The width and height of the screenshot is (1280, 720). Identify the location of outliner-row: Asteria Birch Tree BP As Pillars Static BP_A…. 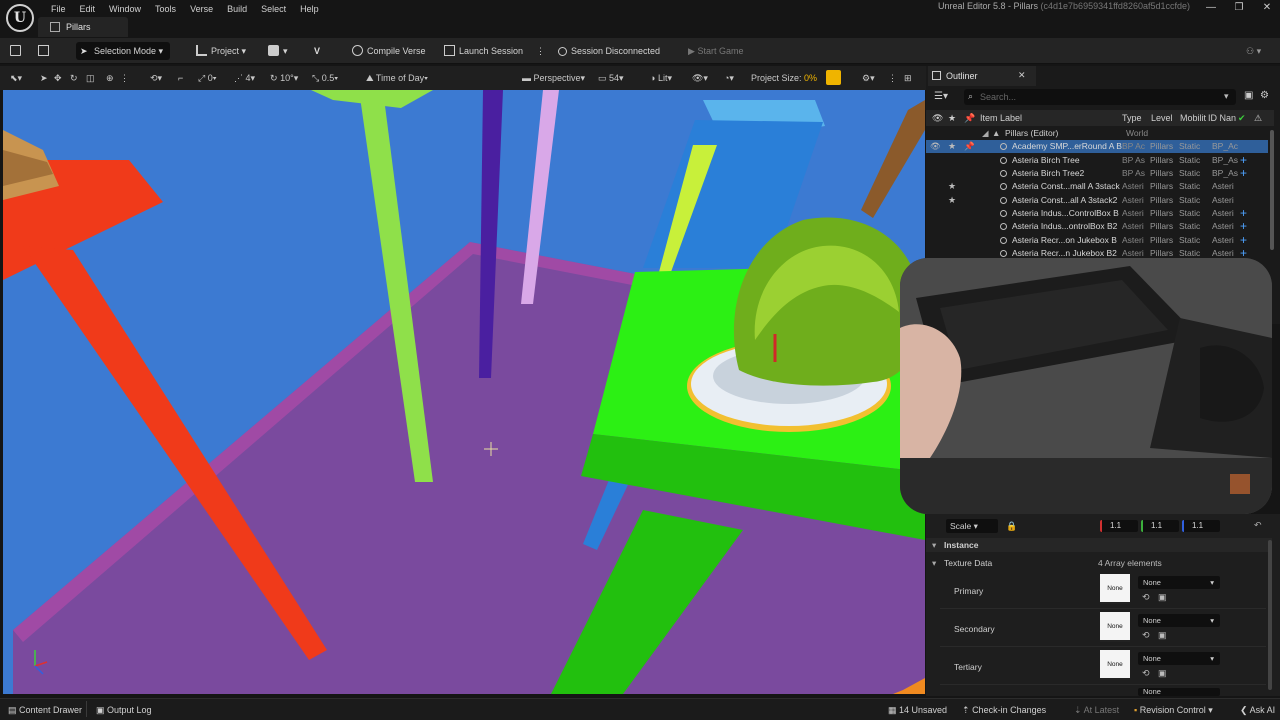
(1097, 160).